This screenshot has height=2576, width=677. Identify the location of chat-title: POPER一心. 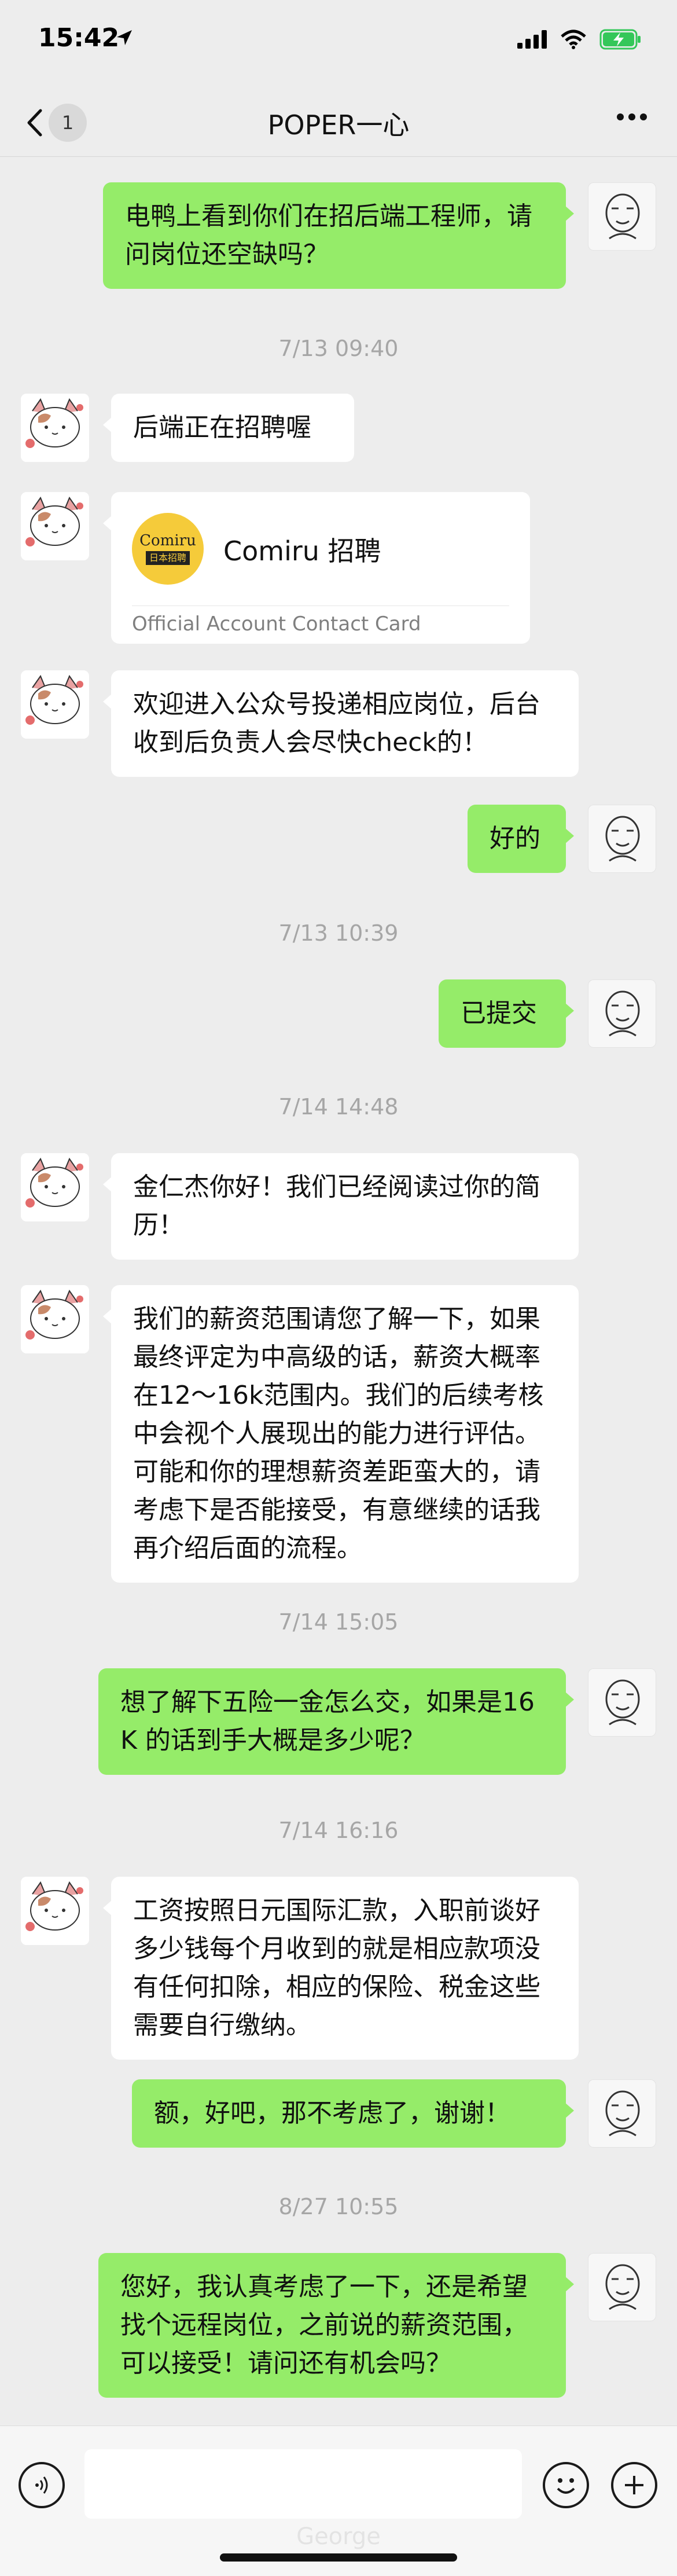
(339, 125).